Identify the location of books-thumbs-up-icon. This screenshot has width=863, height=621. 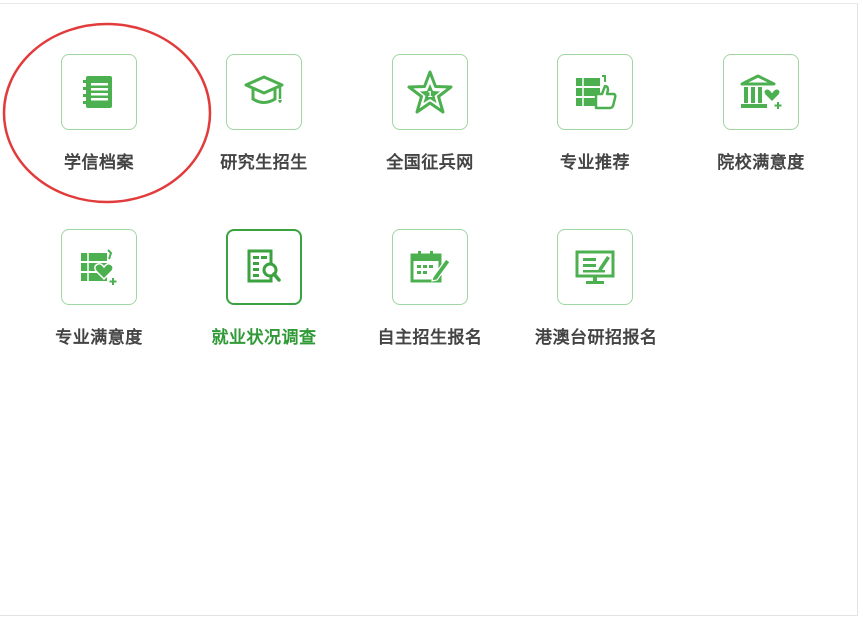
(596, 92).